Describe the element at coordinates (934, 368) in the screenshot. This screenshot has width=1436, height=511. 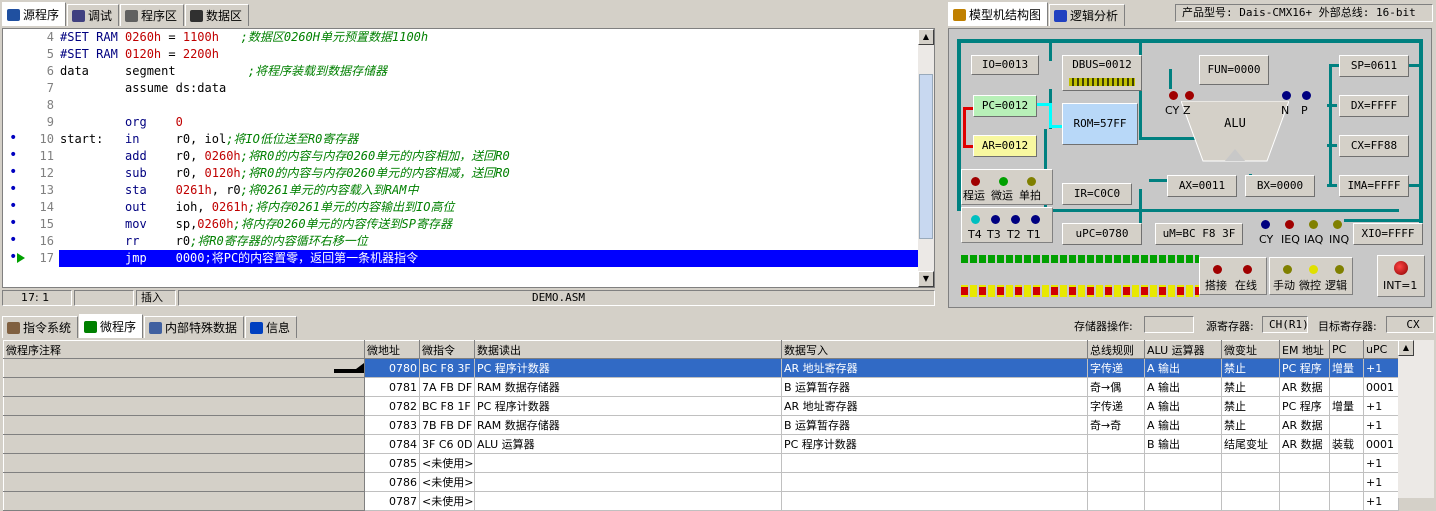
I see `table-cell: AR 地址寄存器` at that location.